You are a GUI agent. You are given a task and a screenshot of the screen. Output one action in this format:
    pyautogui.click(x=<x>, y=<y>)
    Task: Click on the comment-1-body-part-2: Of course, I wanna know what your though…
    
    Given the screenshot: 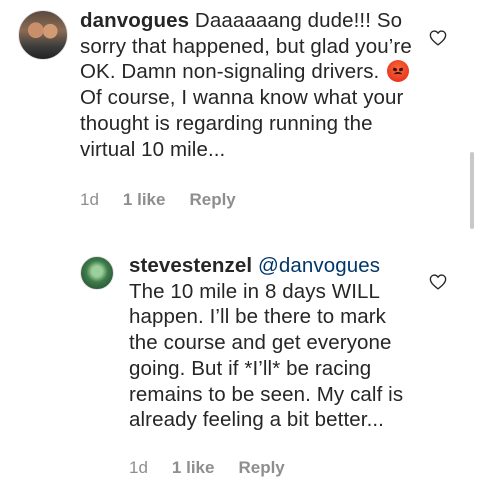 What is the action you would take?
    pyautogui.click(x=242, y=123)
    